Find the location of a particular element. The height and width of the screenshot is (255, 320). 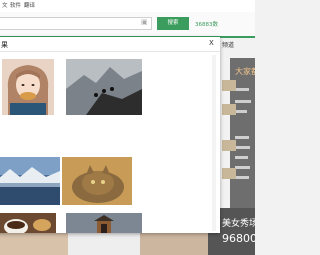

nav-item: 文 is located at coordinates (5, 5).